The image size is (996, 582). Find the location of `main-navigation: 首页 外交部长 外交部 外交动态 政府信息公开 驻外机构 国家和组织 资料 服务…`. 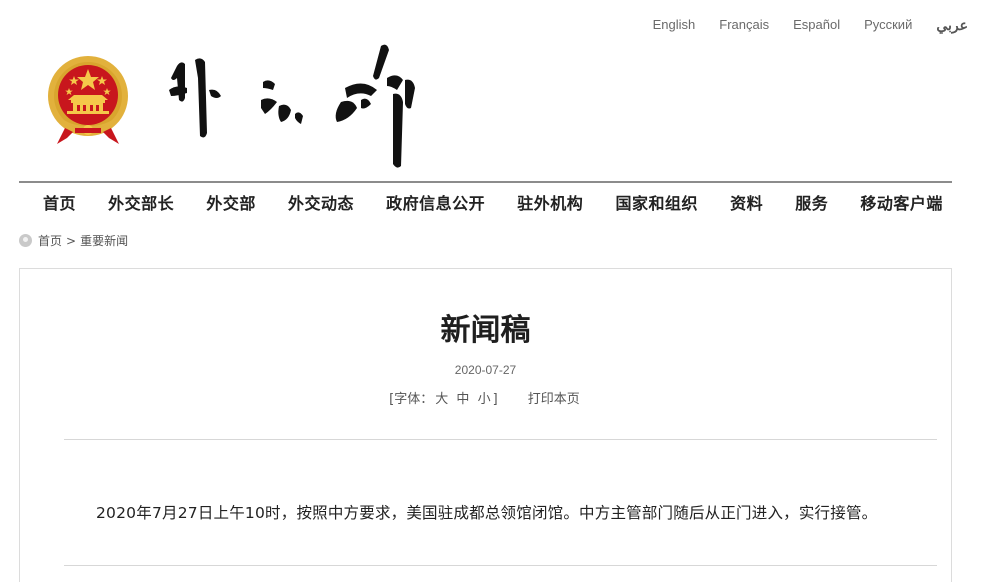

main-navigation: 首页 外交部长 外交部 外交动态 政府信息公开 驻外机构 国家和组织 资料 服务… is located at coordinates (485, 201).